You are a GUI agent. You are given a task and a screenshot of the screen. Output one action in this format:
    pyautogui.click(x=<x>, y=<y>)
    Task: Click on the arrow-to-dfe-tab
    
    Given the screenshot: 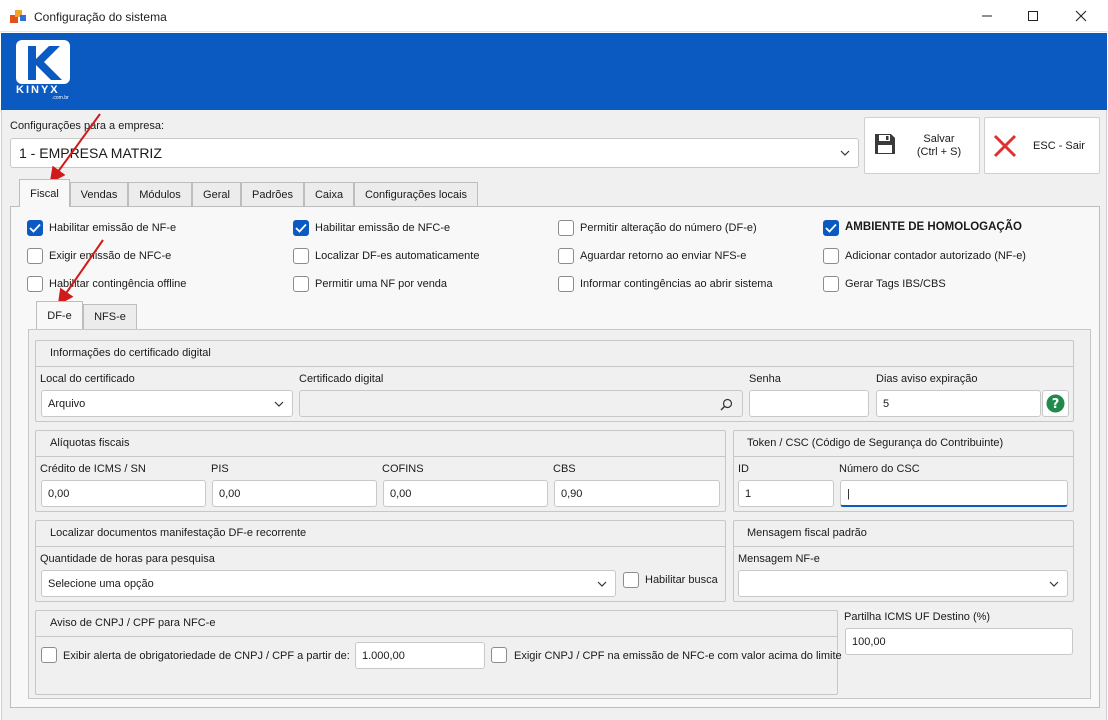 What is the action you would take?
    pyautogui.click(x=80, y=272)
    